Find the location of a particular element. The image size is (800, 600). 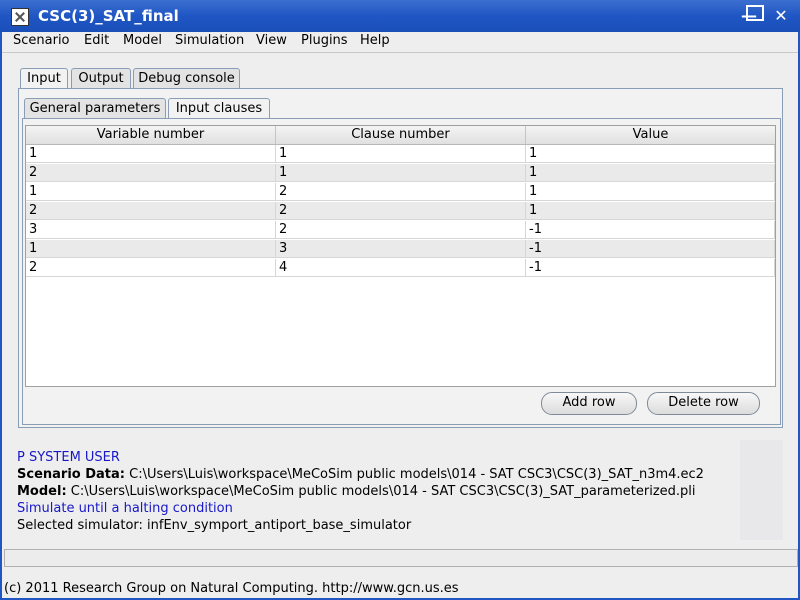

app-icon is located at coordinates (20, 17).